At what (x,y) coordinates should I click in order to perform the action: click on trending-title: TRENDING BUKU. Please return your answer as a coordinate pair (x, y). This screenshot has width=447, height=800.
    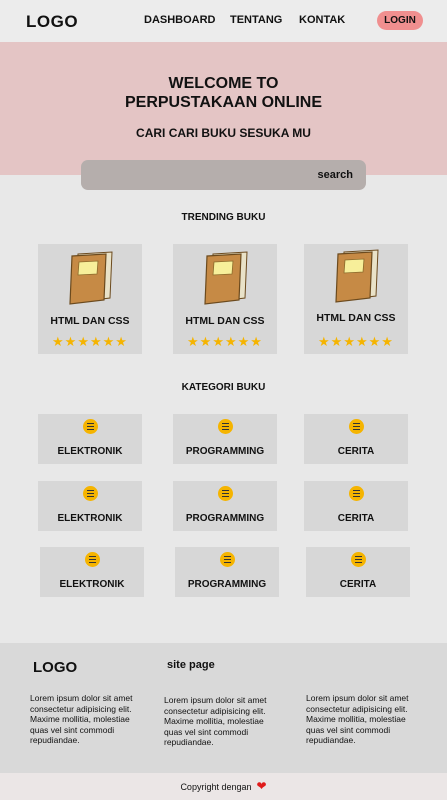
    Looking at the image, I should click on (223, 217).